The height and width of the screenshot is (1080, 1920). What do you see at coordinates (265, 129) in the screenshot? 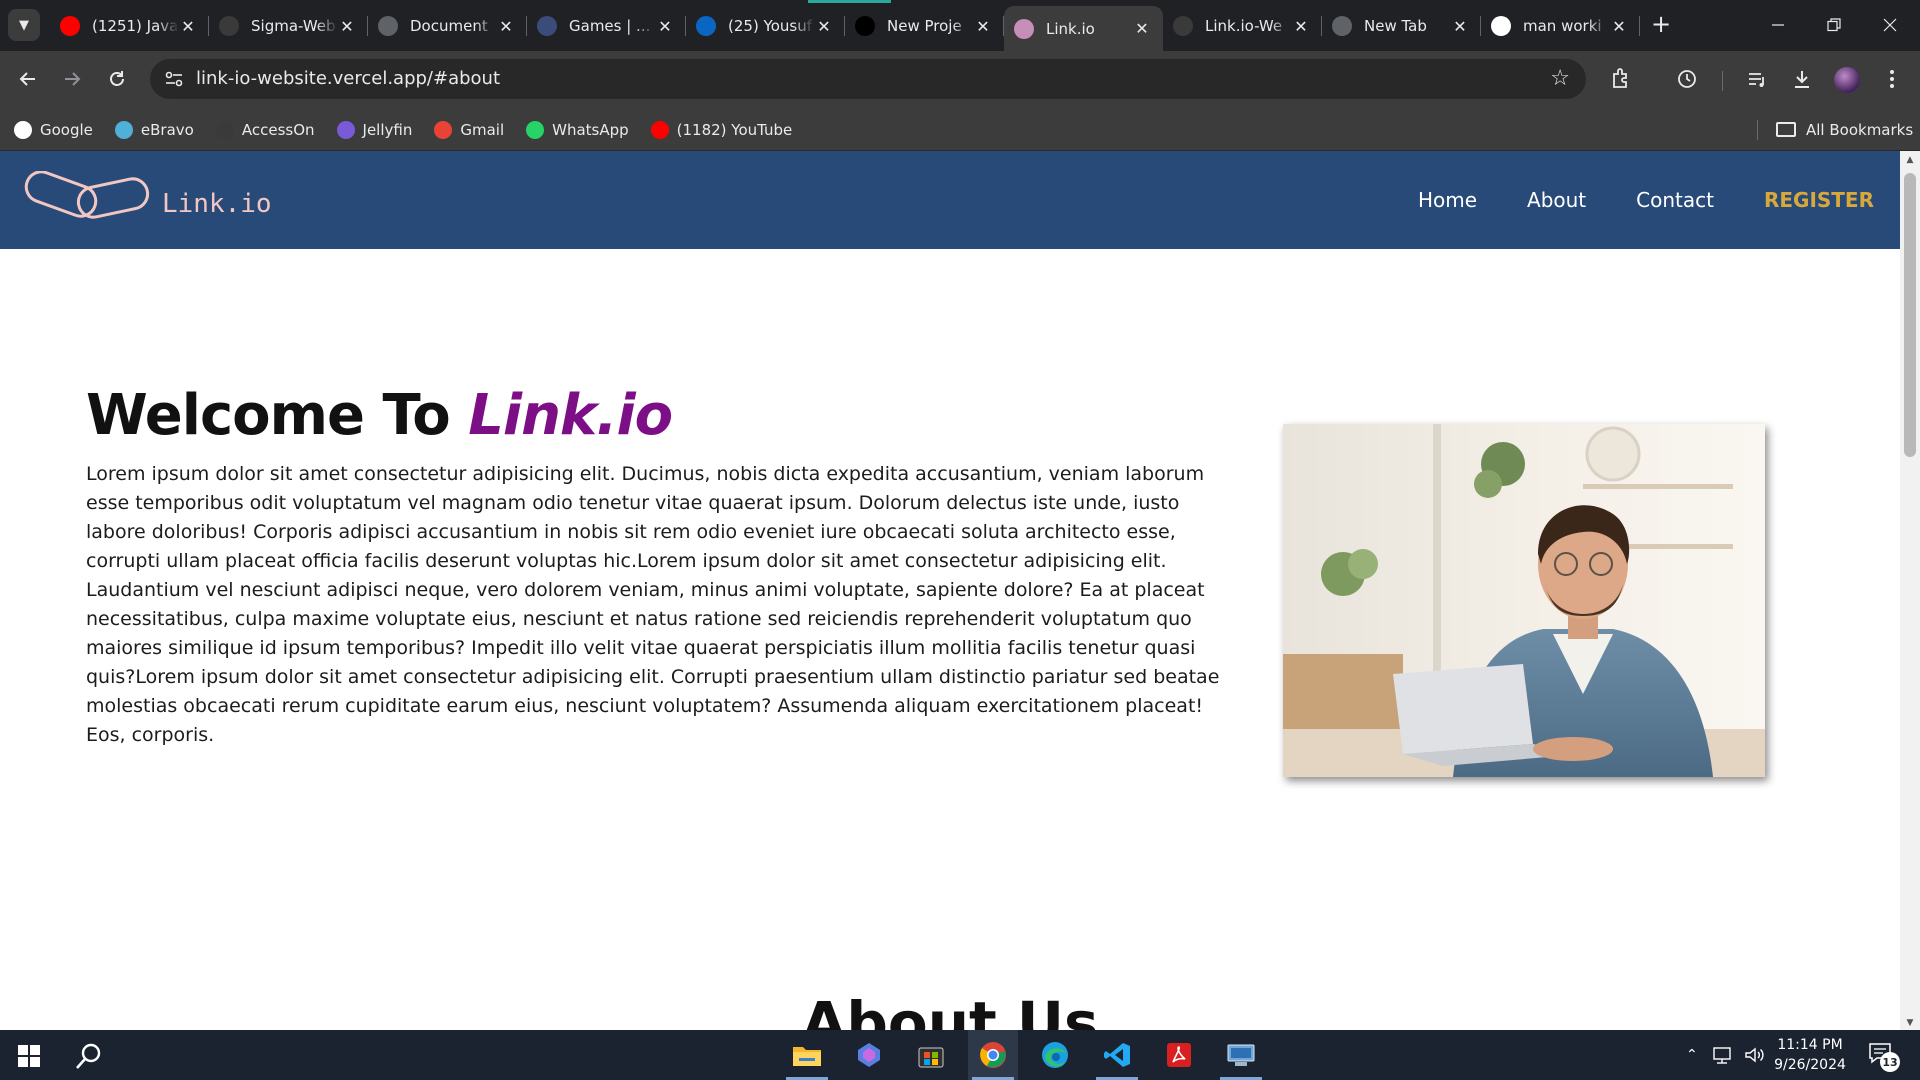
I see `bookmark-item: AccessOn` at bounding box center [265, 129].